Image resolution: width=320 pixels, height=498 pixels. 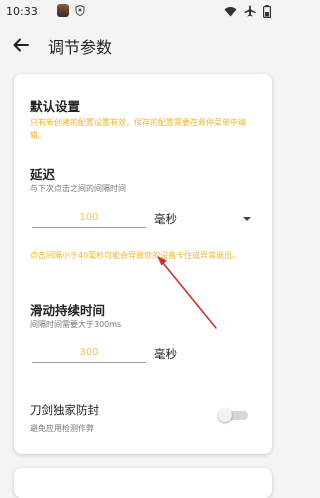 What do you see at coordinates (165, 354) in the screenshot?
I see `swipe-duration-unit: 毫秒` at bounding box center [165, 354].